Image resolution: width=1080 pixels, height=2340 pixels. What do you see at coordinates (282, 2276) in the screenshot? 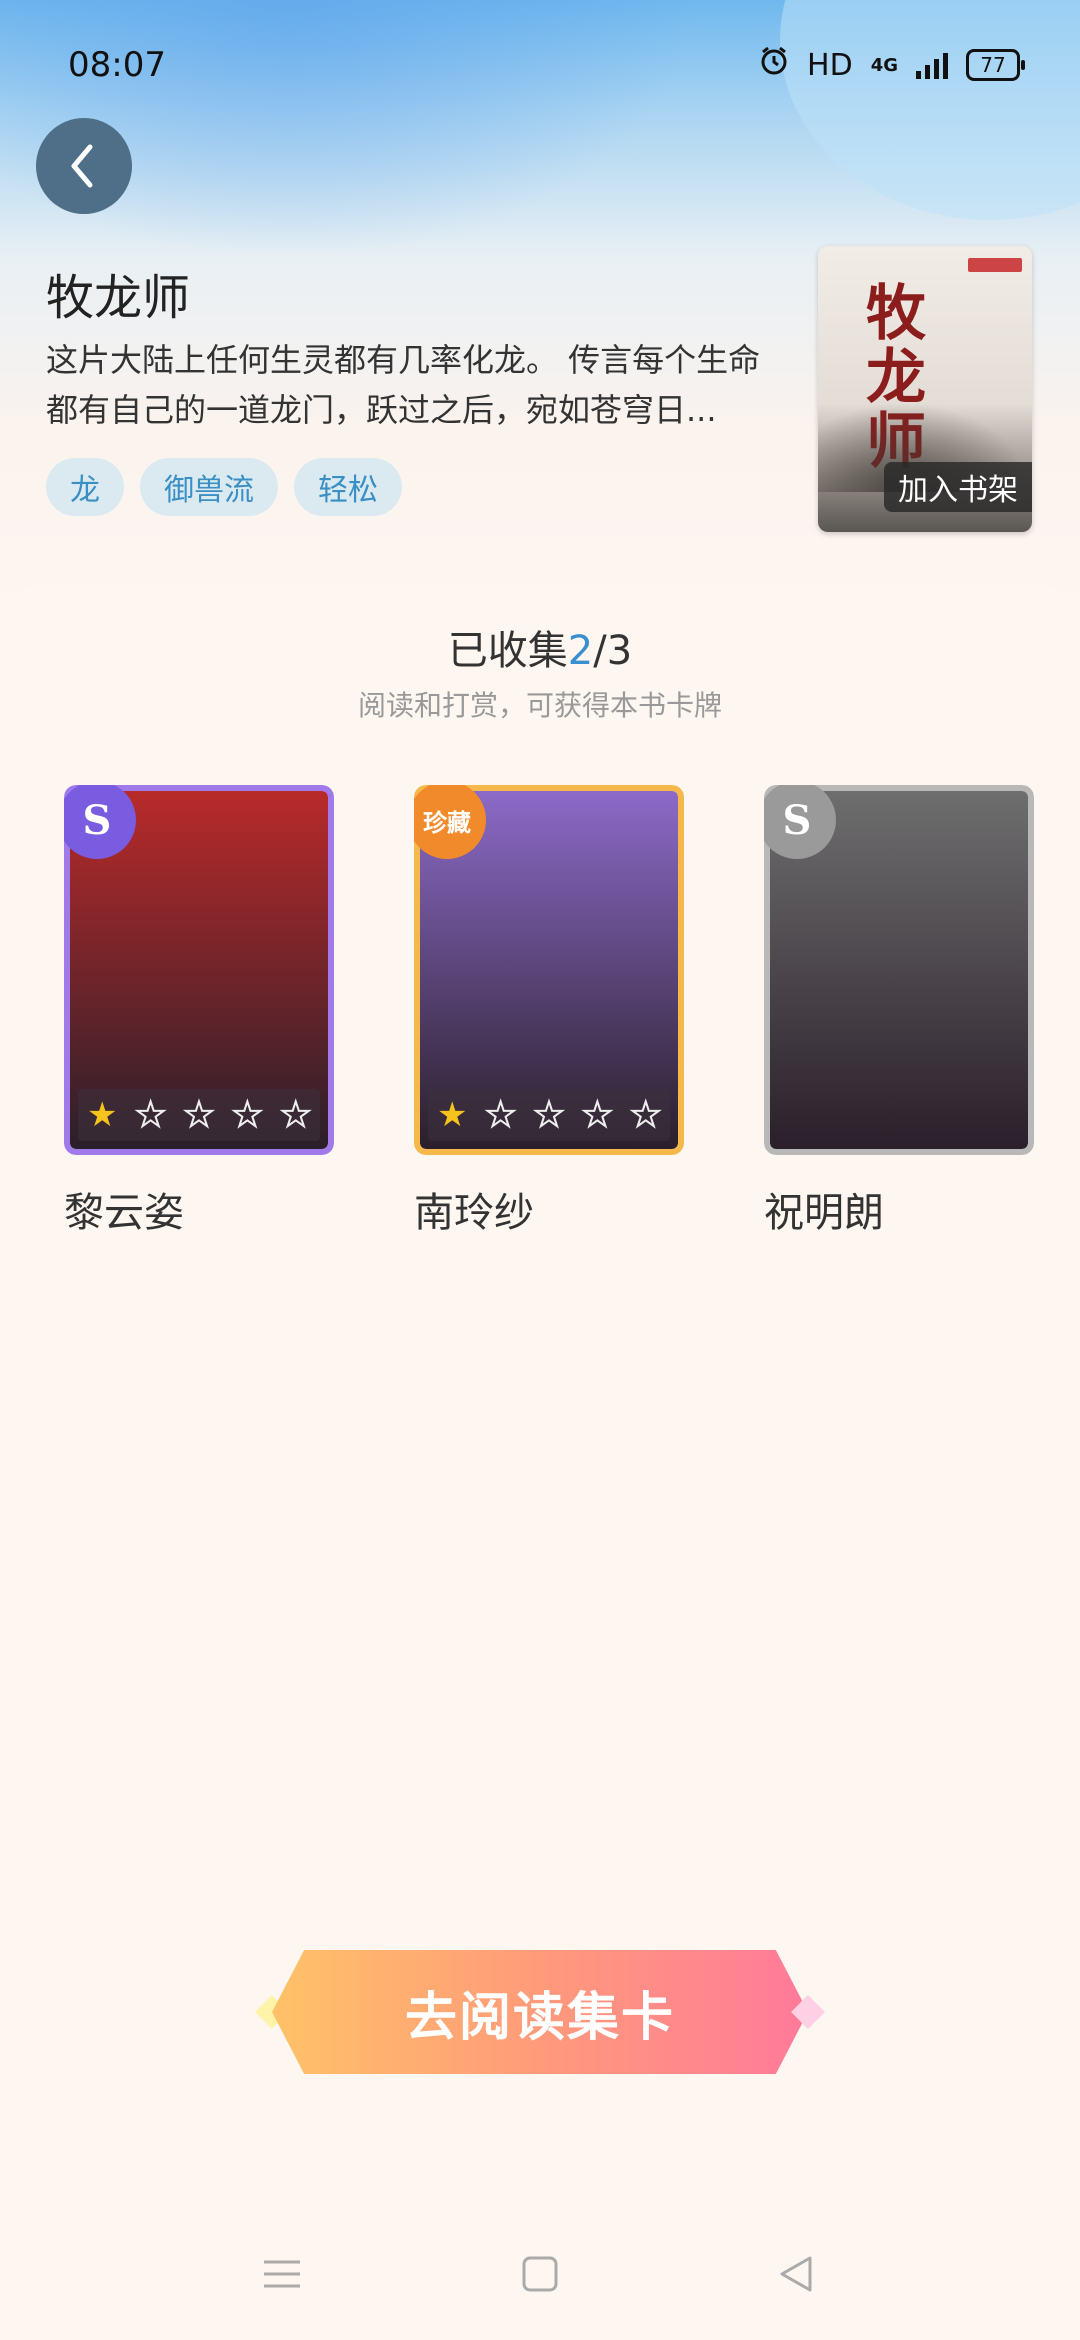
I see `menu-icon` at bounding box center [282, 2276].